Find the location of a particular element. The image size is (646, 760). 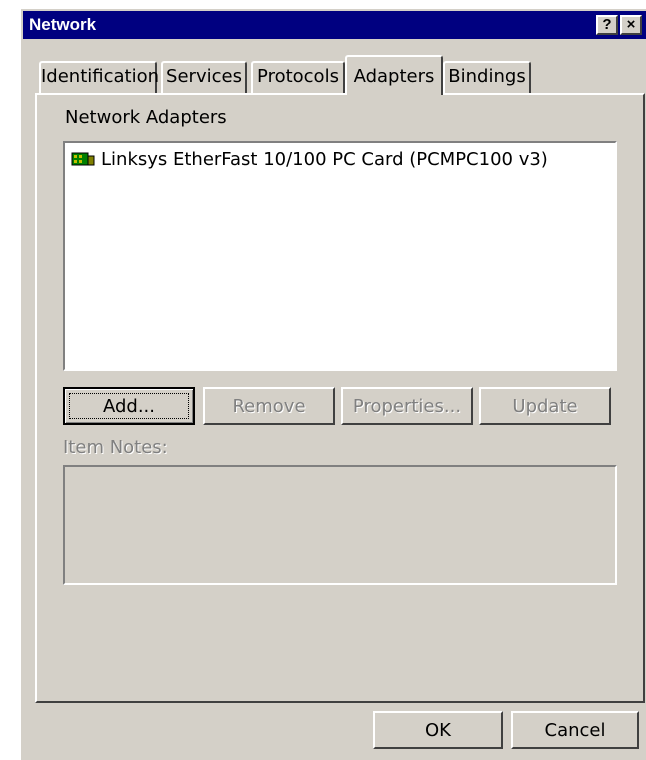

update-button: Update is located at coordinates (545, 406).